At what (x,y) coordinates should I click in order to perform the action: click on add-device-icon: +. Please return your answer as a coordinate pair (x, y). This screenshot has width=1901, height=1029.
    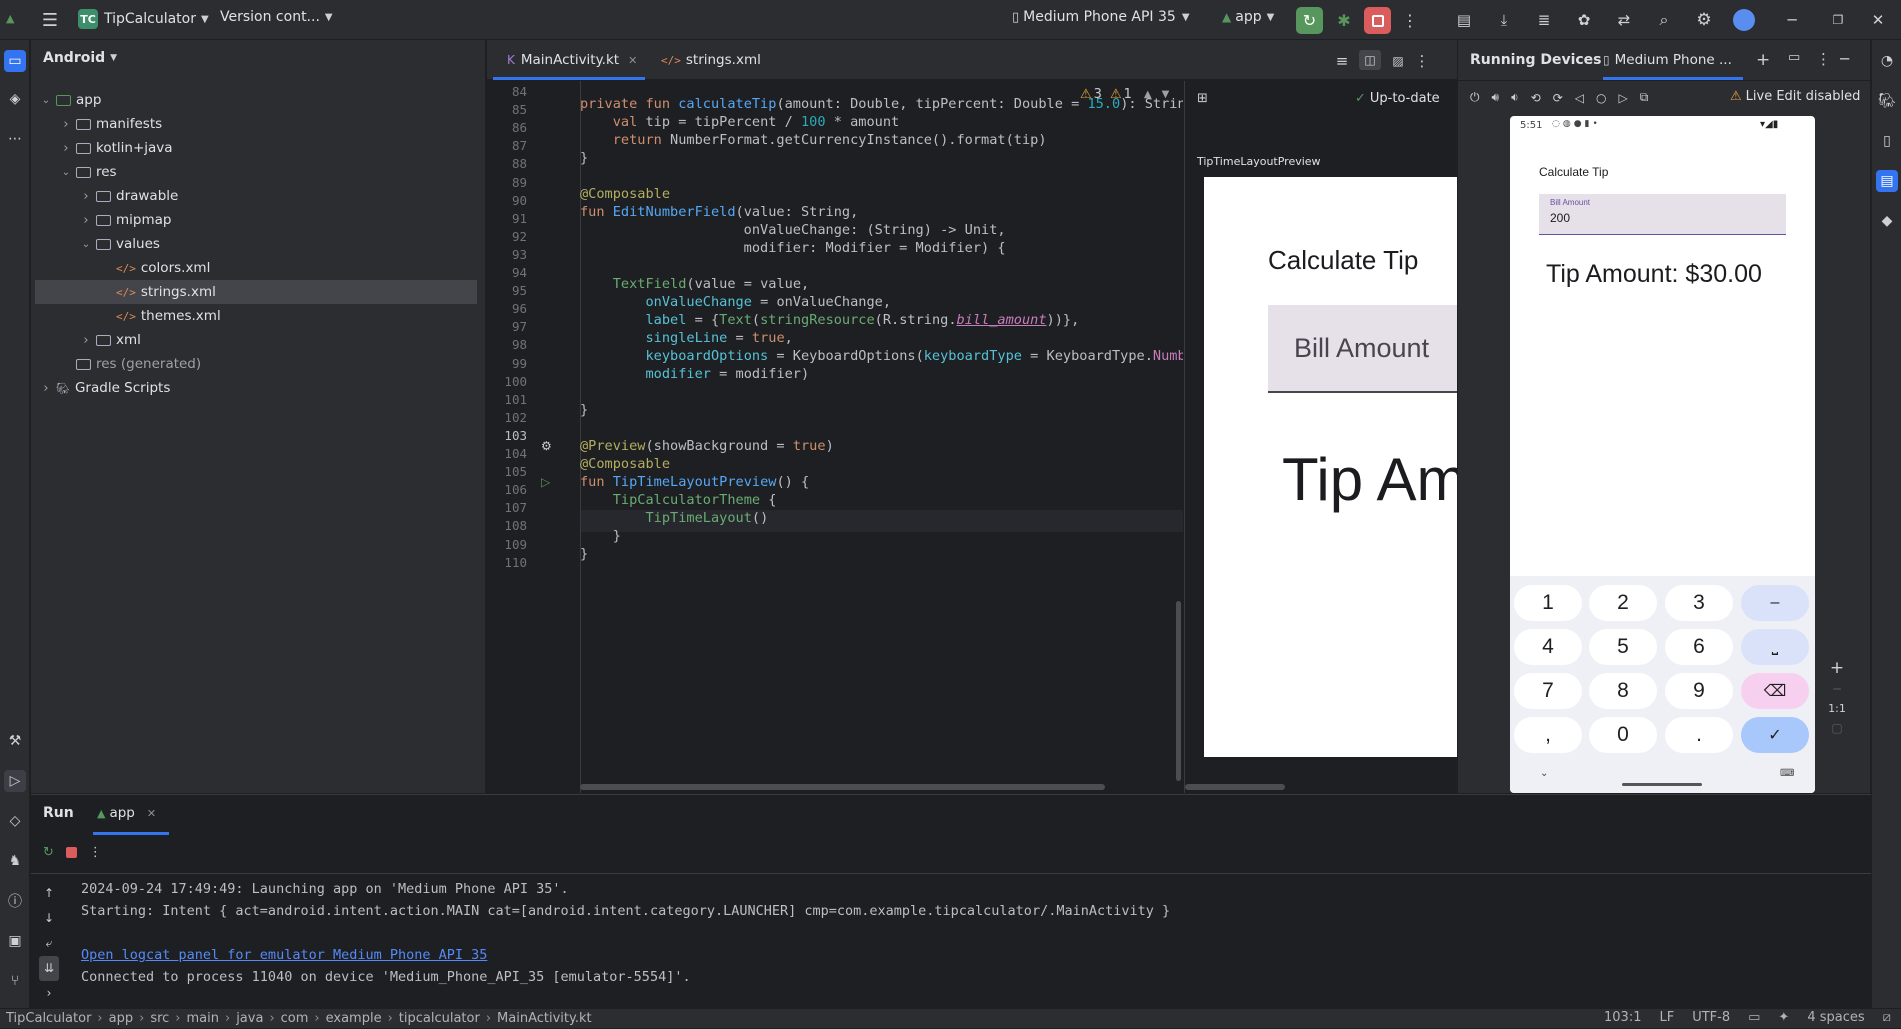
    Looking at the image, I should click on (1763, 60).